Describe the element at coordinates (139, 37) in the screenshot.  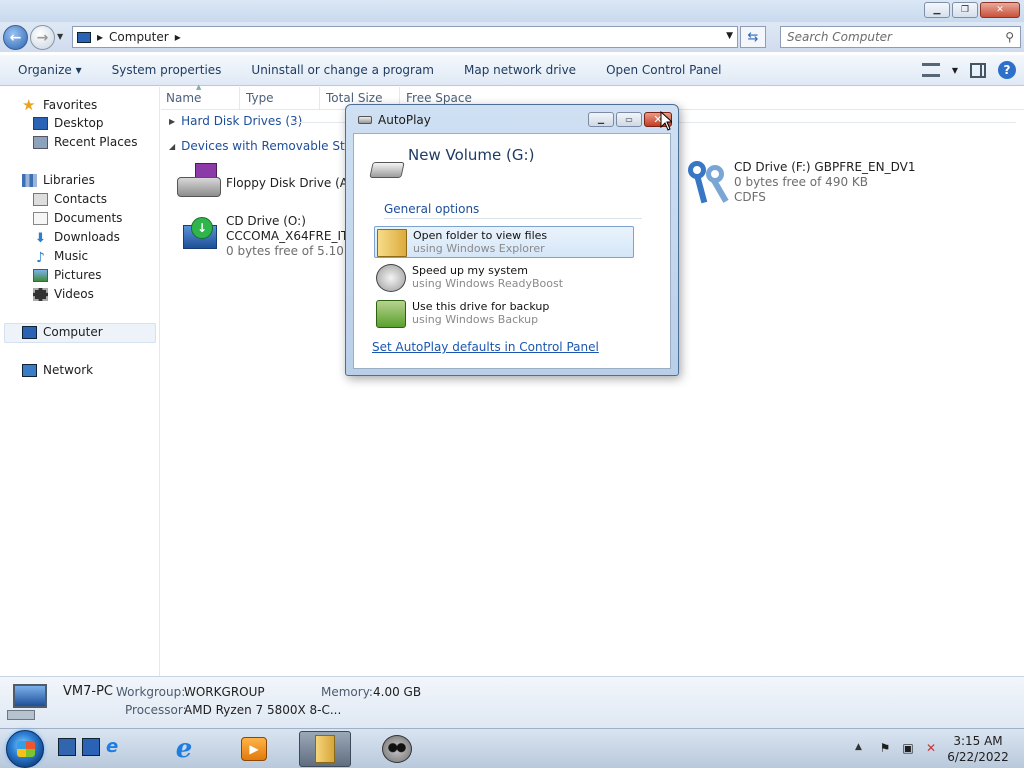
I see `breadcrumb-computer: Computer` at that location.